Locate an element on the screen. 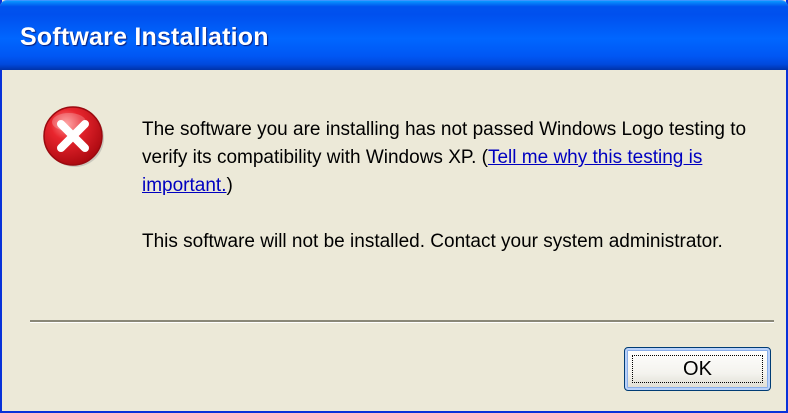 Image resolution: width=788 pixels, height=413 pixels. separator-line is located at coordinates (402, 321).